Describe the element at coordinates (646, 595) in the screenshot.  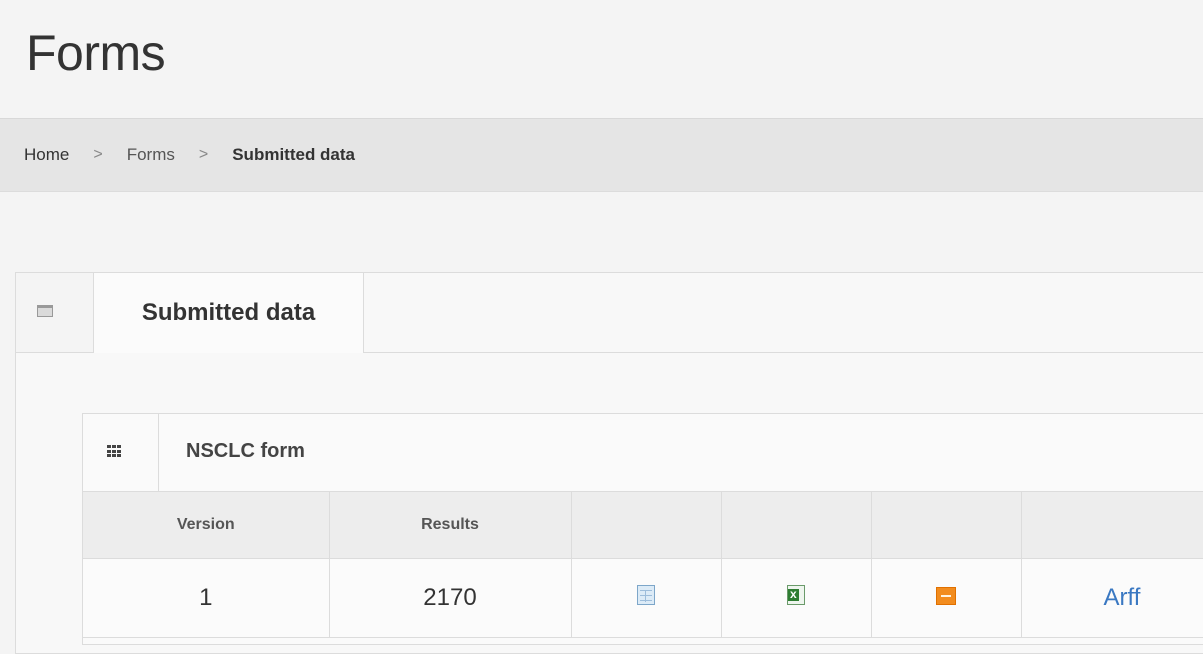
I see `table-view-icon` at that location.